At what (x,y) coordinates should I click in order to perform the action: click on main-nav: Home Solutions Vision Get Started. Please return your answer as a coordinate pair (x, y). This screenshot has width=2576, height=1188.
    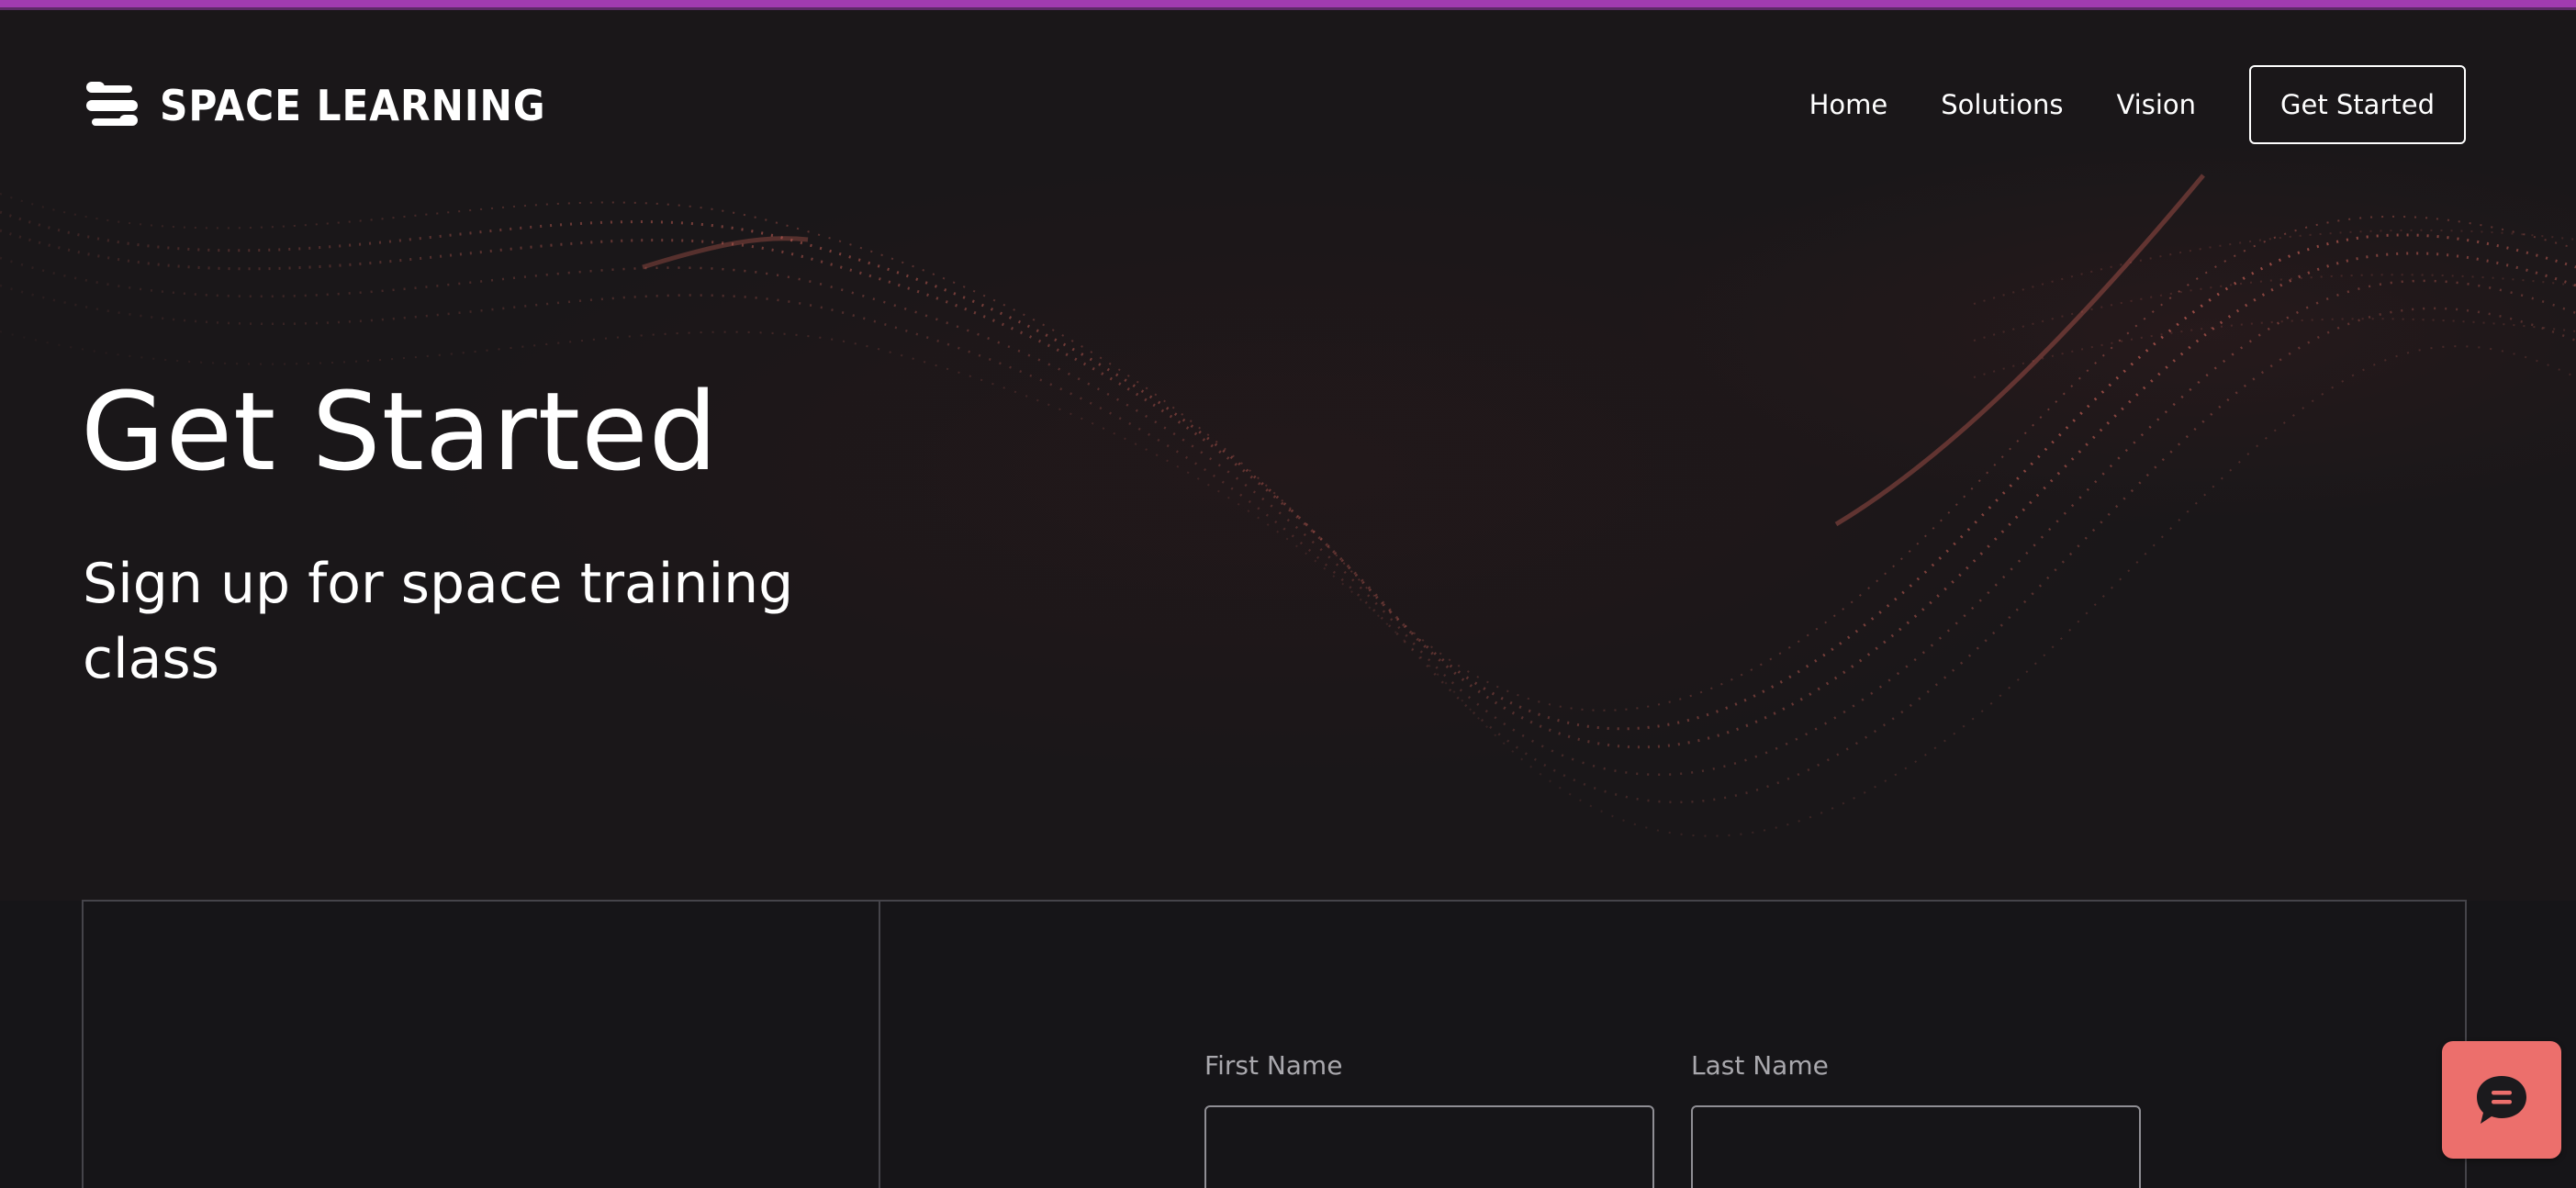
    Looking at the image, I should click on (2137, 105).